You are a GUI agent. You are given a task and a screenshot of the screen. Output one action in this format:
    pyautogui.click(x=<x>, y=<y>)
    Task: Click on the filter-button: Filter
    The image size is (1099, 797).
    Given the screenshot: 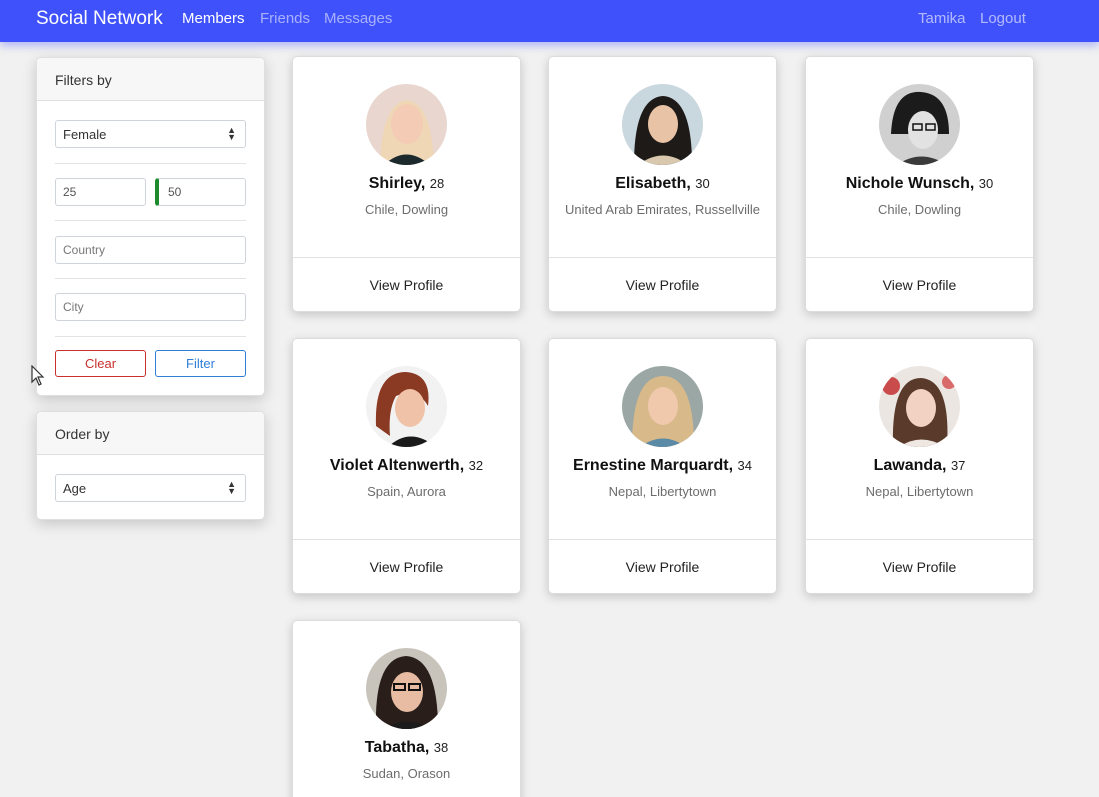 What is the action you would take?
    pyautogui.click(x=200, y=363)
    